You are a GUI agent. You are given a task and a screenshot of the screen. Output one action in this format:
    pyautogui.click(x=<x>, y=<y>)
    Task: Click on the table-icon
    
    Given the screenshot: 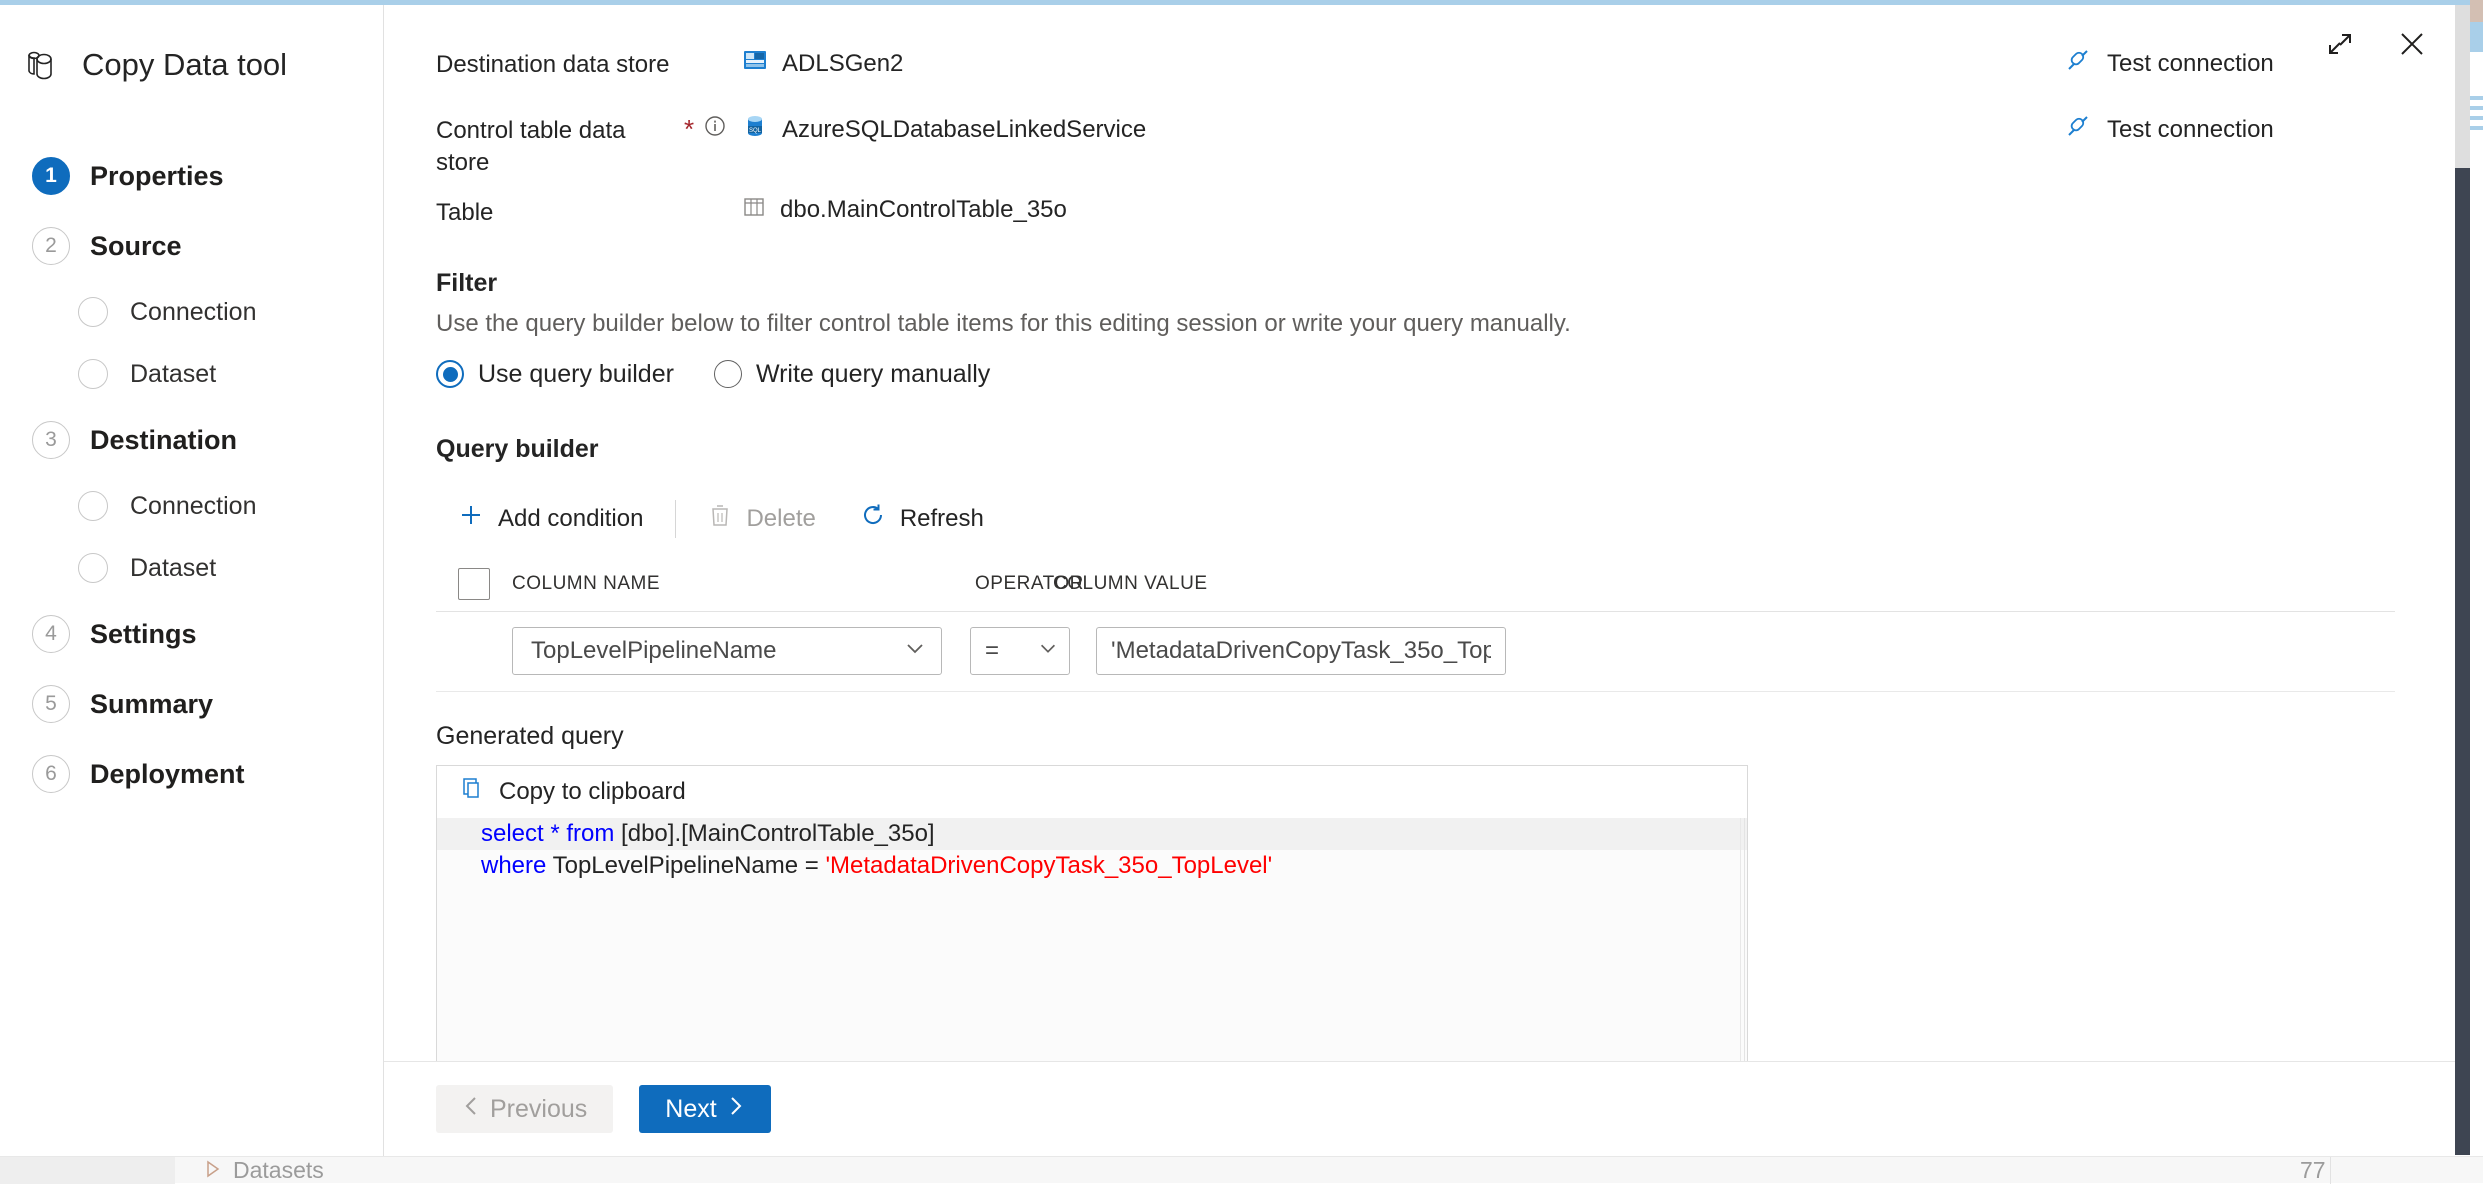 What is the action you would take?
    pyautogui.click(x=754, y=210)
    